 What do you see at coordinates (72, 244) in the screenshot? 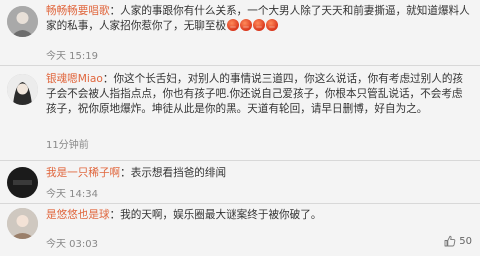
I see `comment-time: 今天 03:03` at bounding box center [72, 244].